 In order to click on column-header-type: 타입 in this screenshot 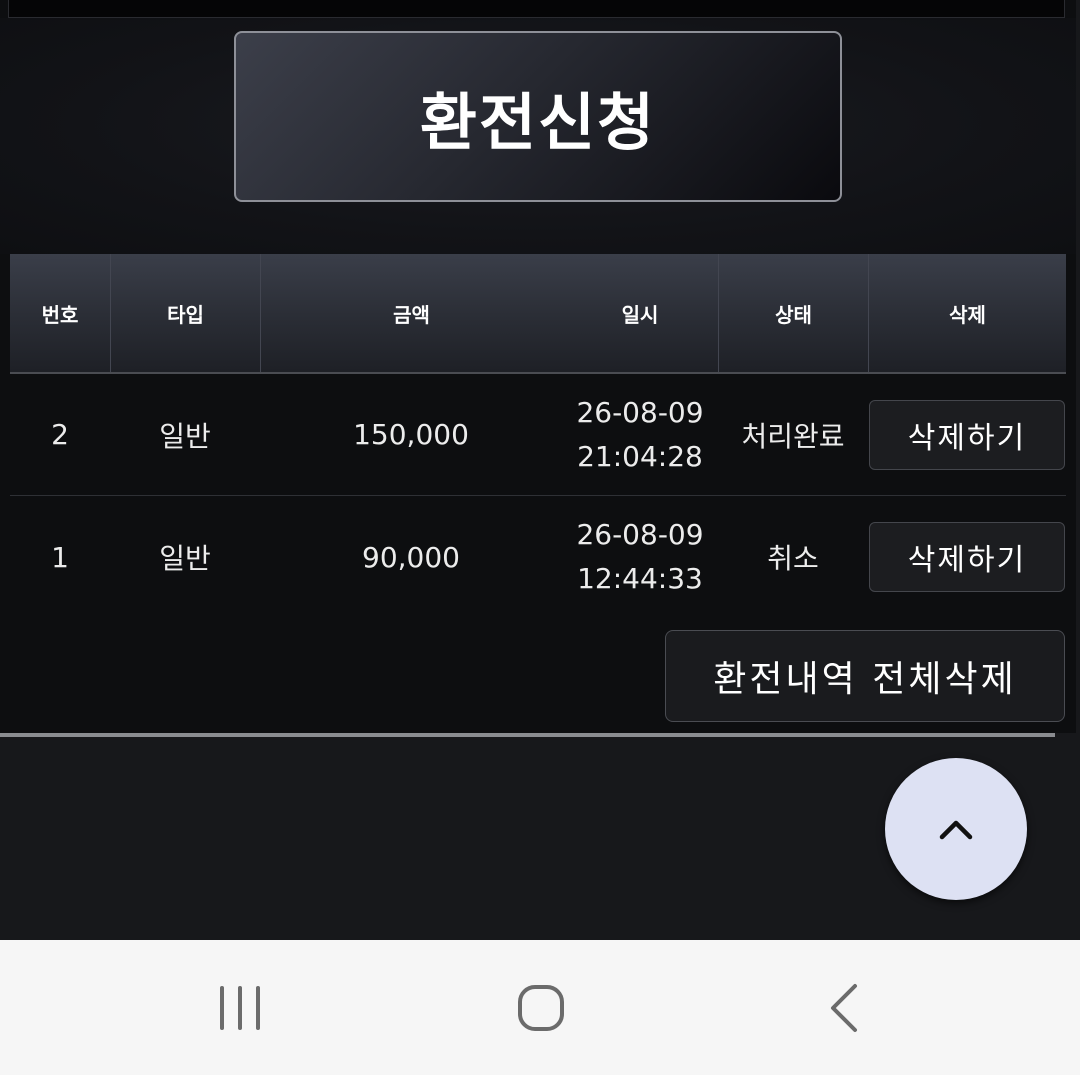, I will do `click(185, 313)`.